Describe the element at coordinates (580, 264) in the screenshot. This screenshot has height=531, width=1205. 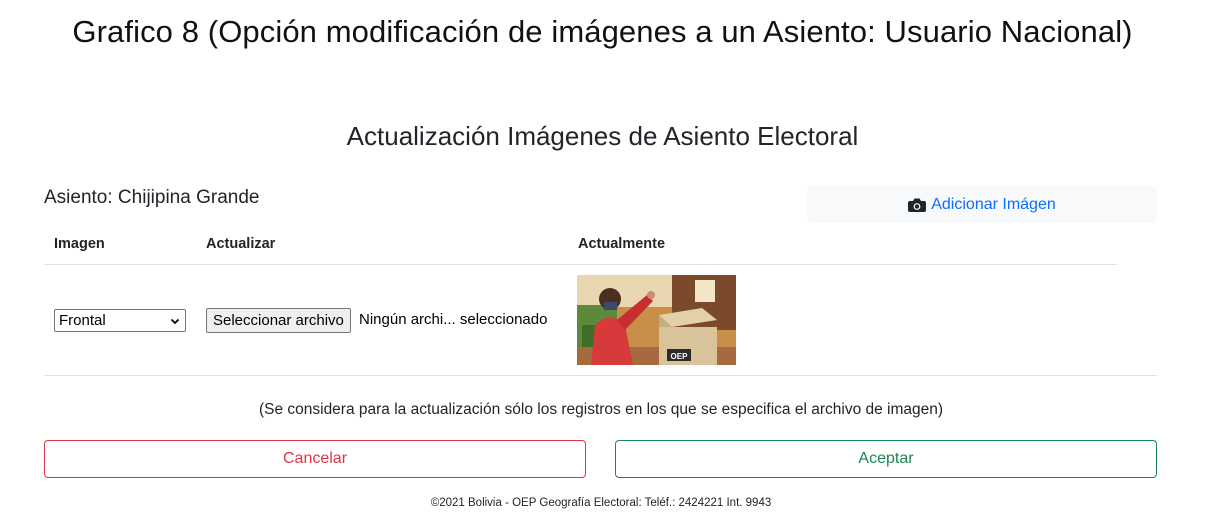
I see `table-header-divider` at that location.